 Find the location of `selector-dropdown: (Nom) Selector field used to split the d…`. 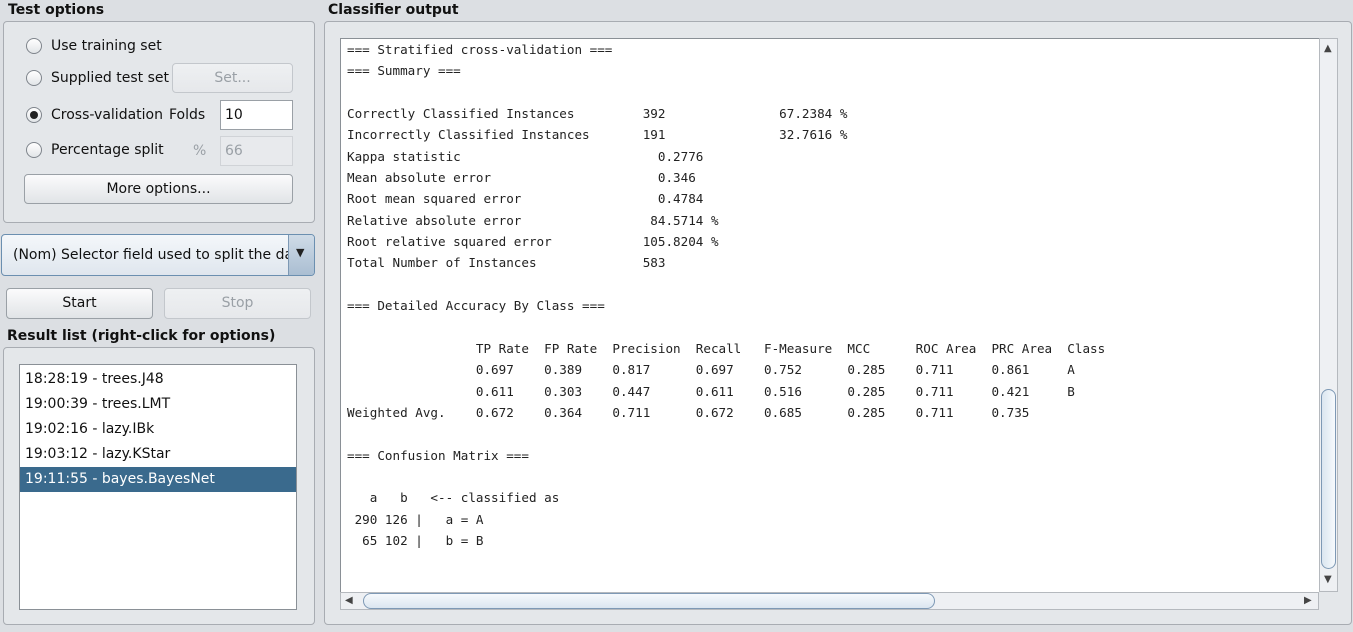

selector-dropdown: (Nom) Selector field used to split the d… is located at coordinates (158, 255).